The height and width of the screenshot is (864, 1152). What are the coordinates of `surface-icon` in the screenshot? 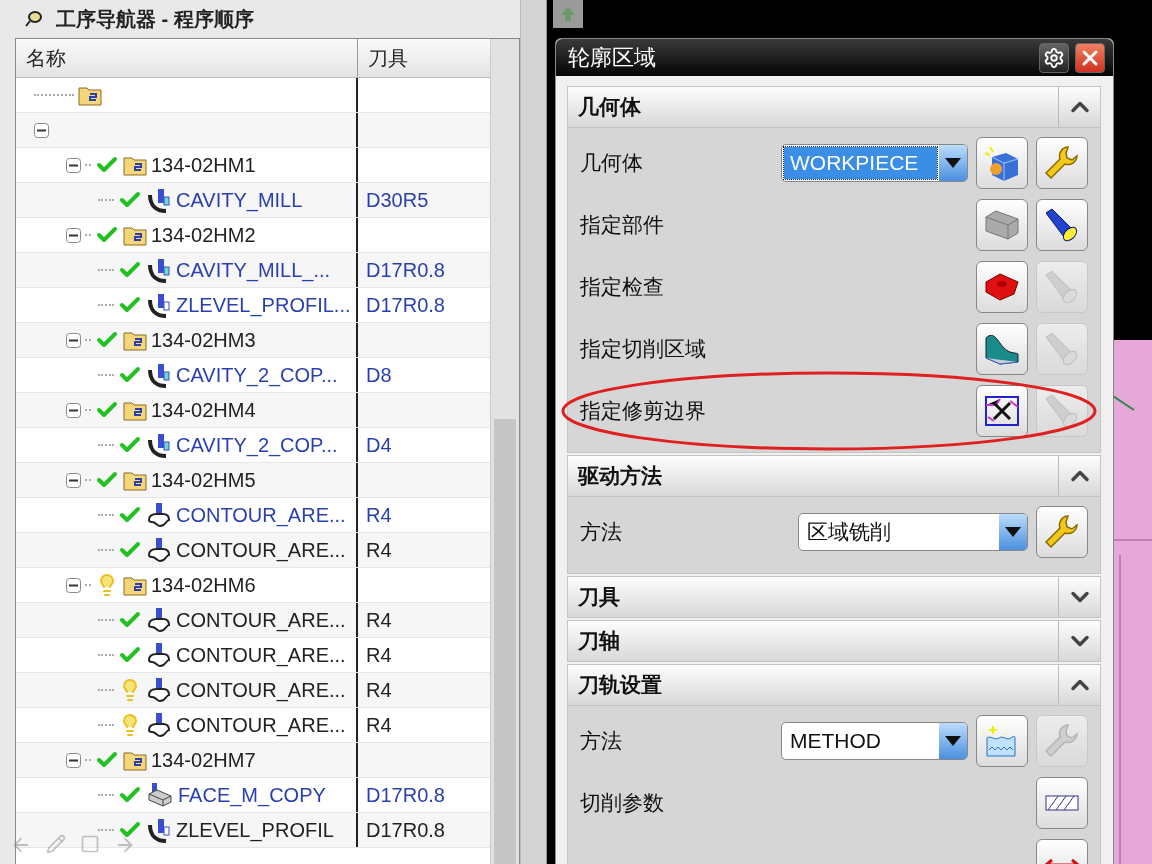 It's located at (1002, 349).